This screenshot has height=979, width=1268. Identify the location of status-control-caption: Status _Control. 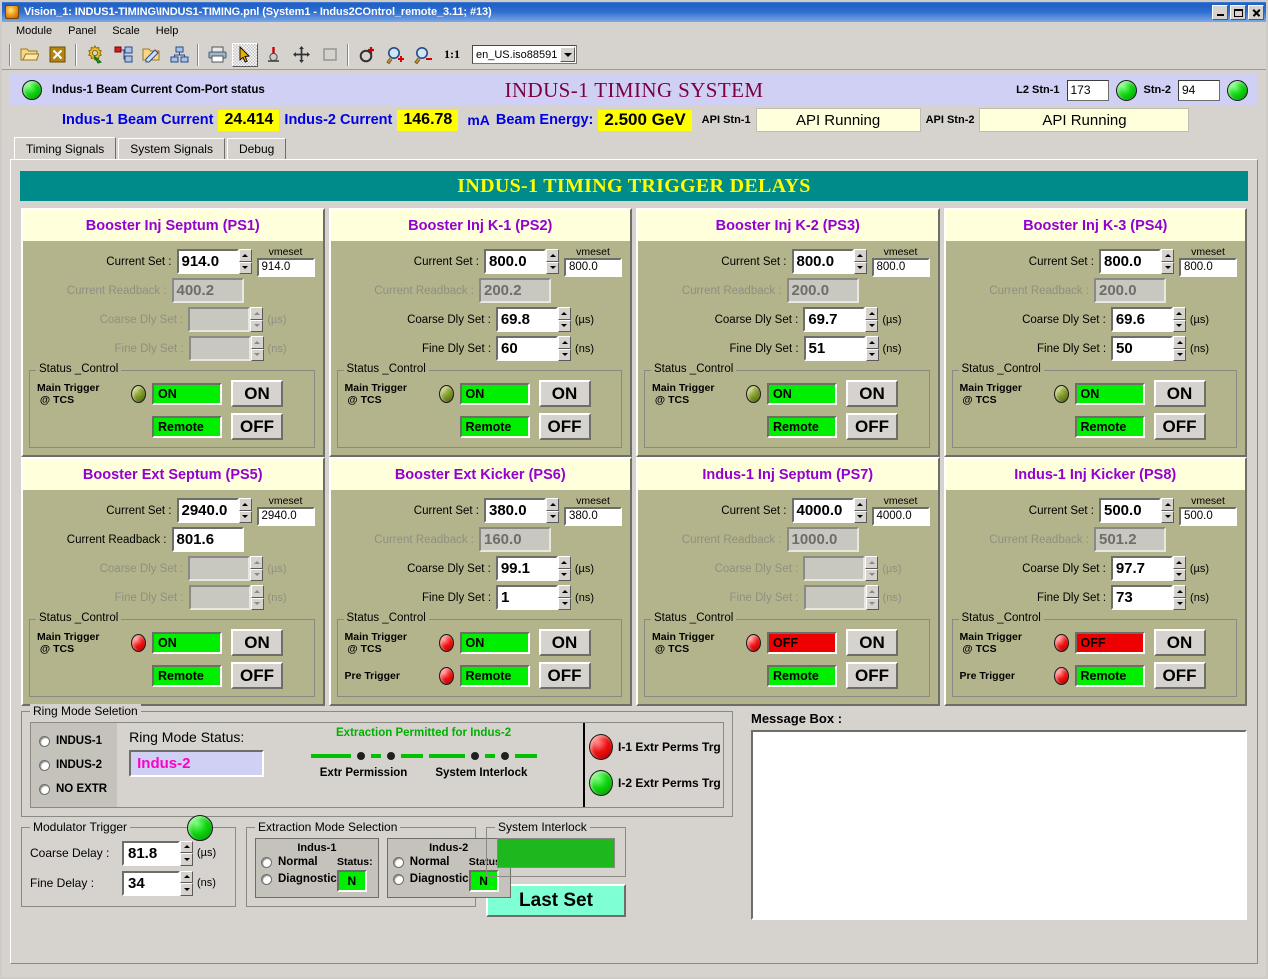
(694, 618).